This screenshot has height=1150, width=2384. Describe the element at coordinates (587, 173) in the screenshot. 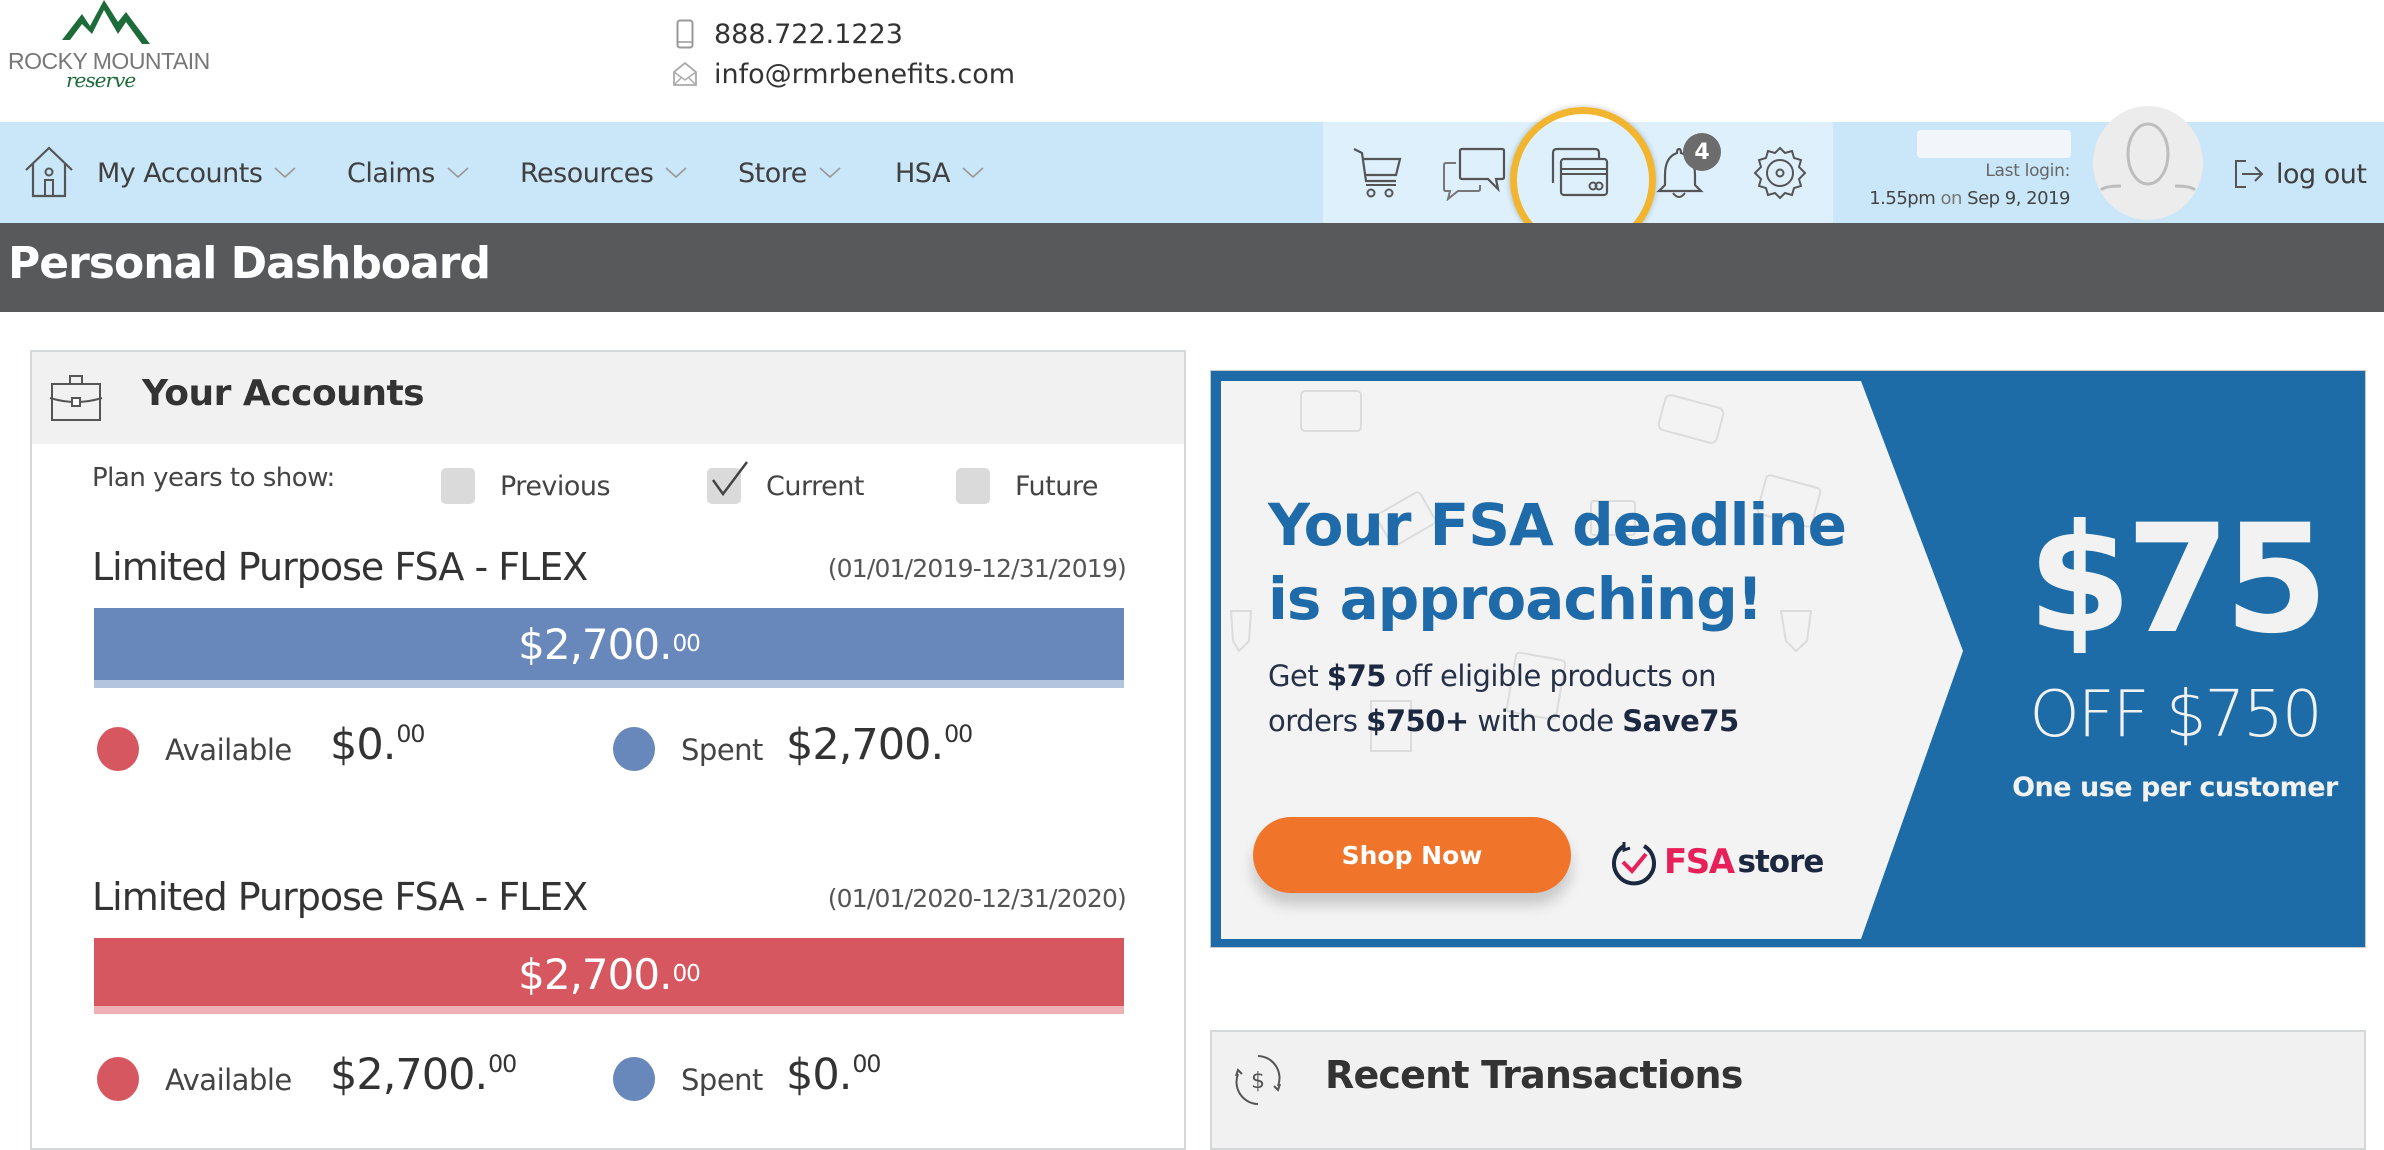

I see `nav-label: Resources` at that location.